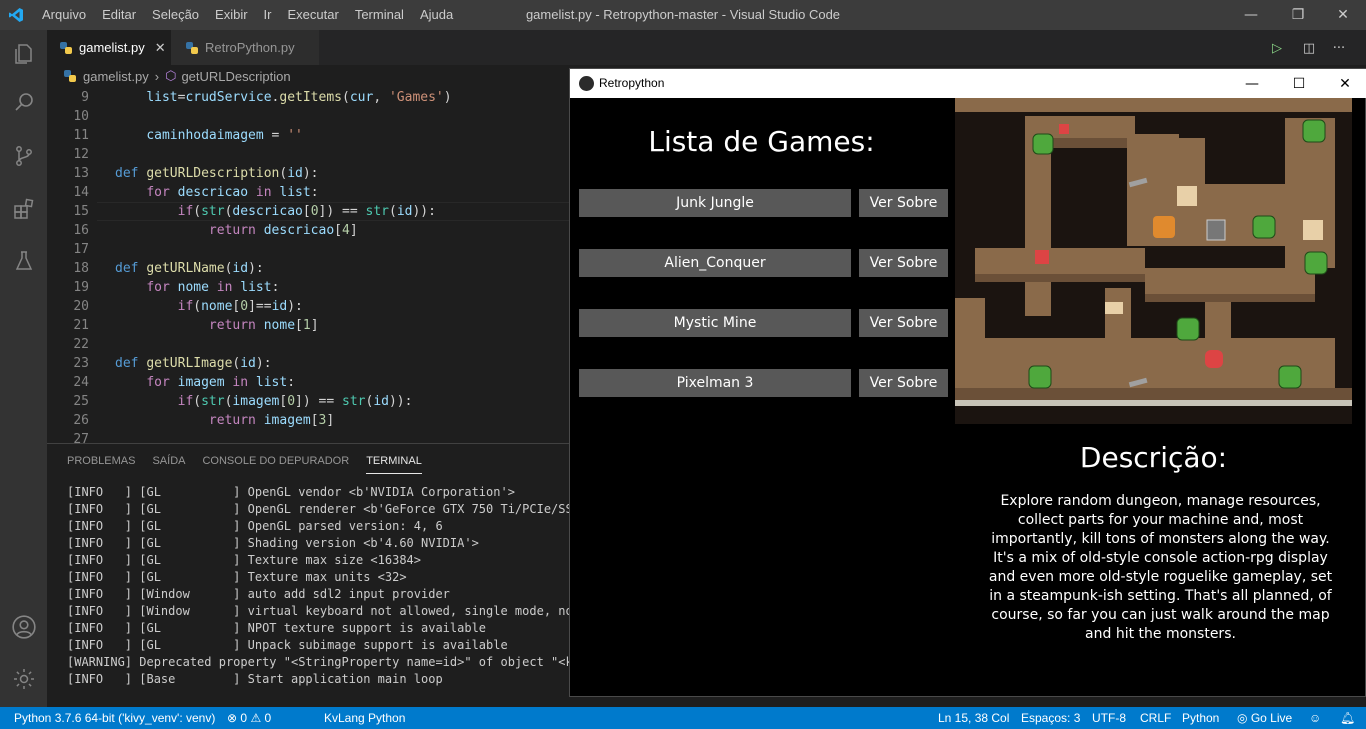 This screenshot has height=729, width=1366. I want to click on app-minimize-button: —, so click(1252, 83).